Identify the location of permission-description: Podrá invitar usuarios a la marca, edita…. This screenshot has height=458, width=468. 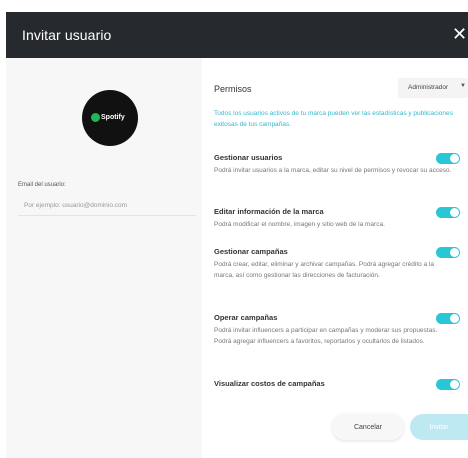
(333, 170).